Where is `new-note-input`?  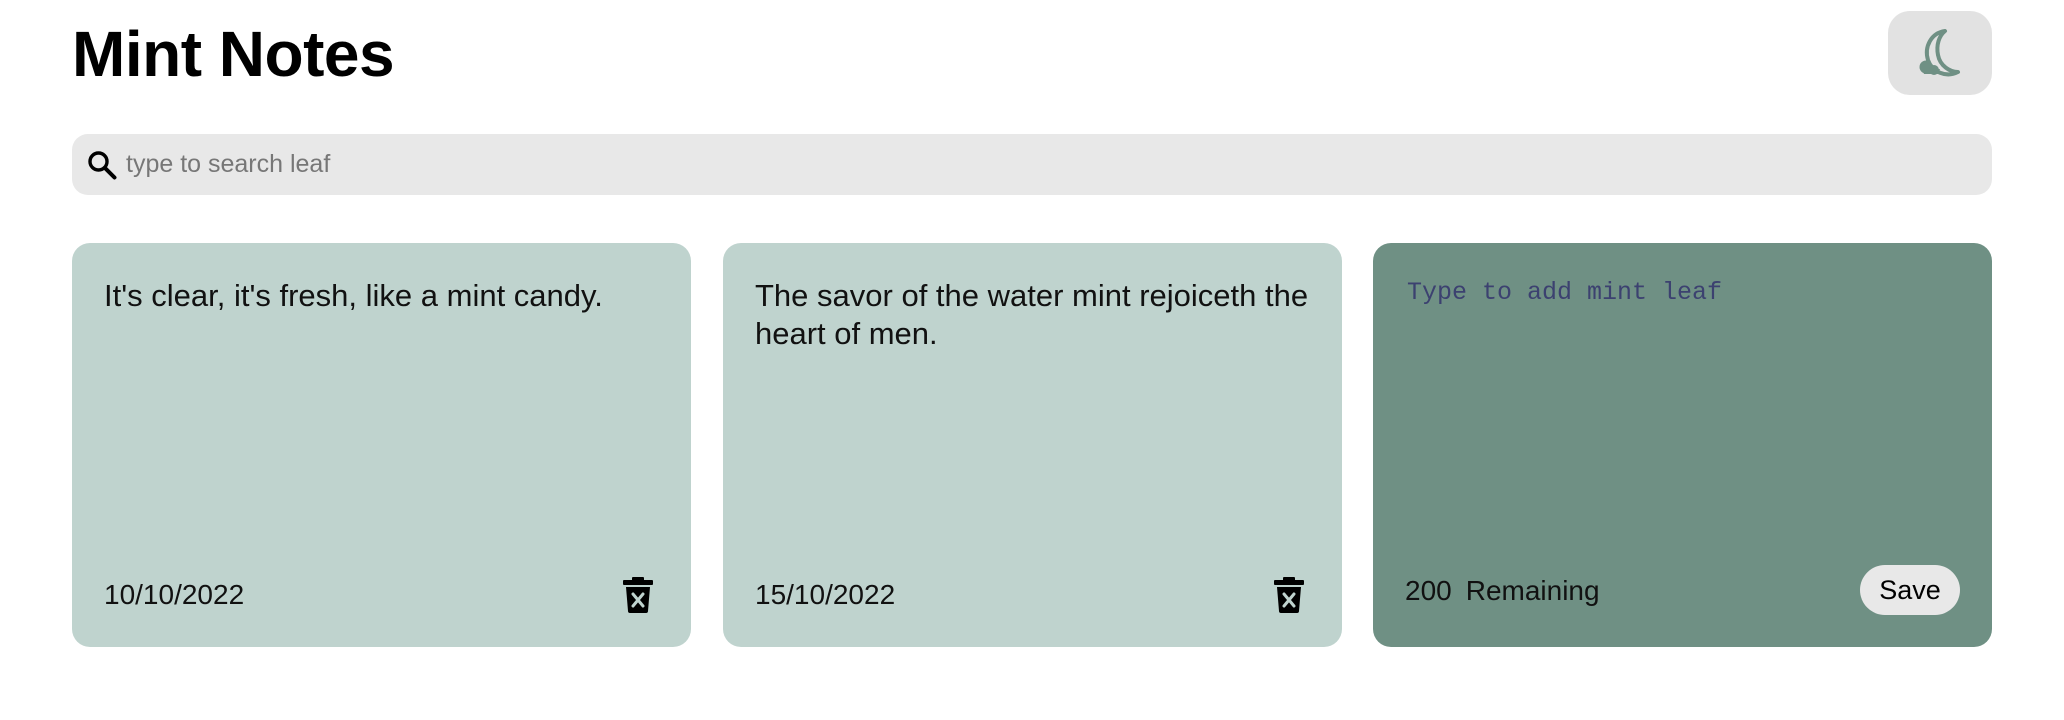
new-note-input is located at coordinates (1682, 397).